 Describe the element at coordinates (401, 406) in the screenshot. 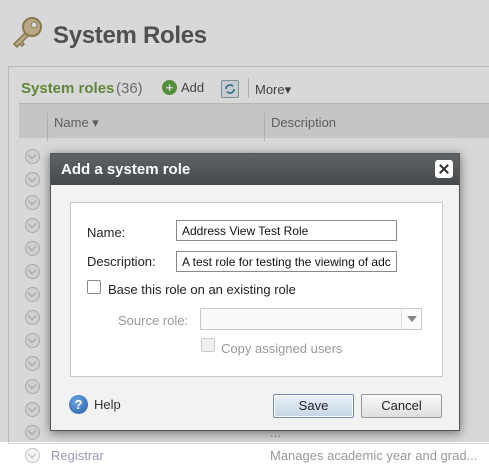

I see `cancel-button: Cancel` at that location.